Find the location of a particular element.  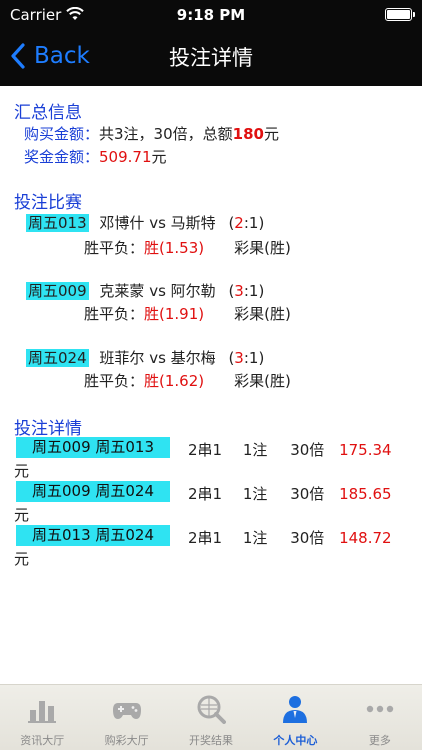

match-teams: 班菲尔 vs 基尔梅 is located at coordinates (157, 358).